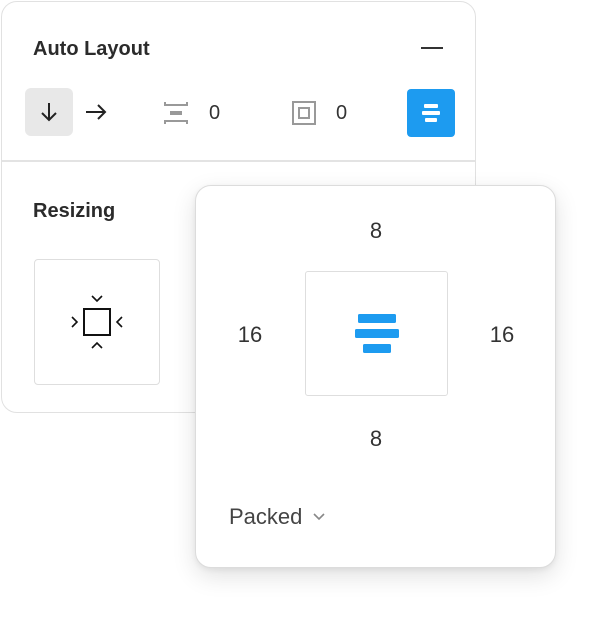  Describe the element at coordinates (376, 439) in the screenshot. I see `padding-bottom-value: 8` at that location.